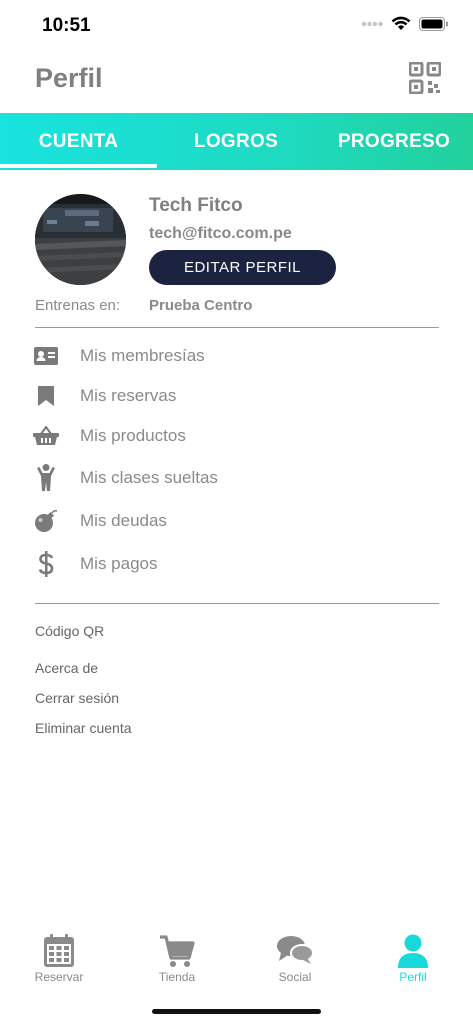  I want to click on bookmark-icon, so click(46, 396).